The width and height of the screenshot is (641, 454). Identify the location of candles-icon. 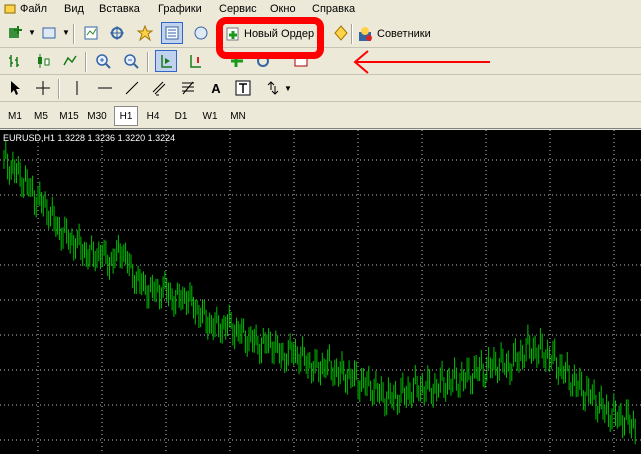
(43, 61).